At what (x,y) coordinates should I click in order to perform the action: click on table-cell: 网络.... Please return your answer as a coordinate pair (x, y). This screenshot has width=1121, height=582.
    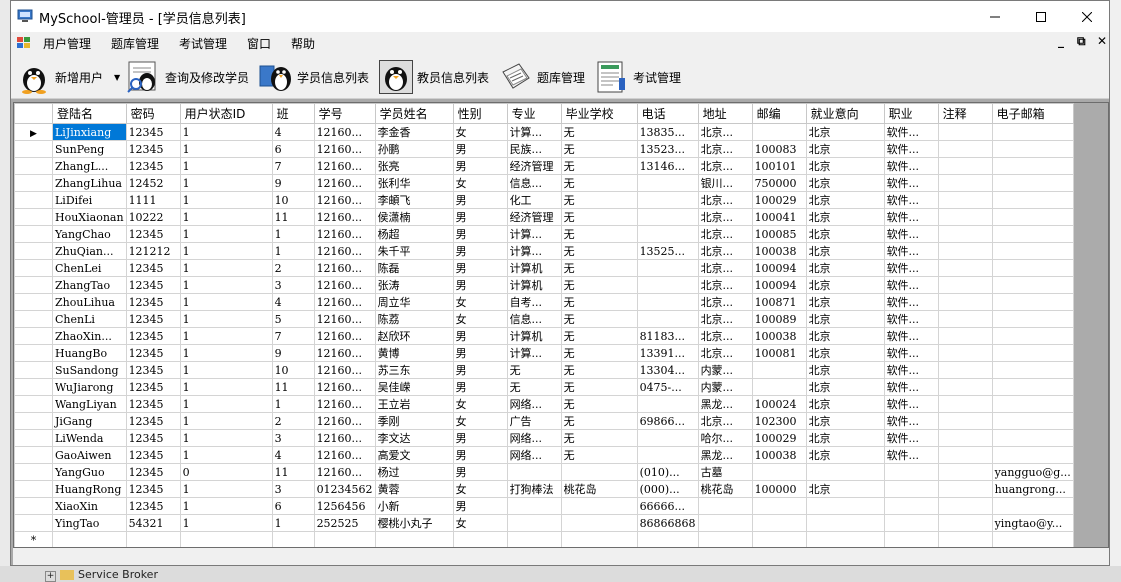
    Looking at the image, I should click on (534, 455).